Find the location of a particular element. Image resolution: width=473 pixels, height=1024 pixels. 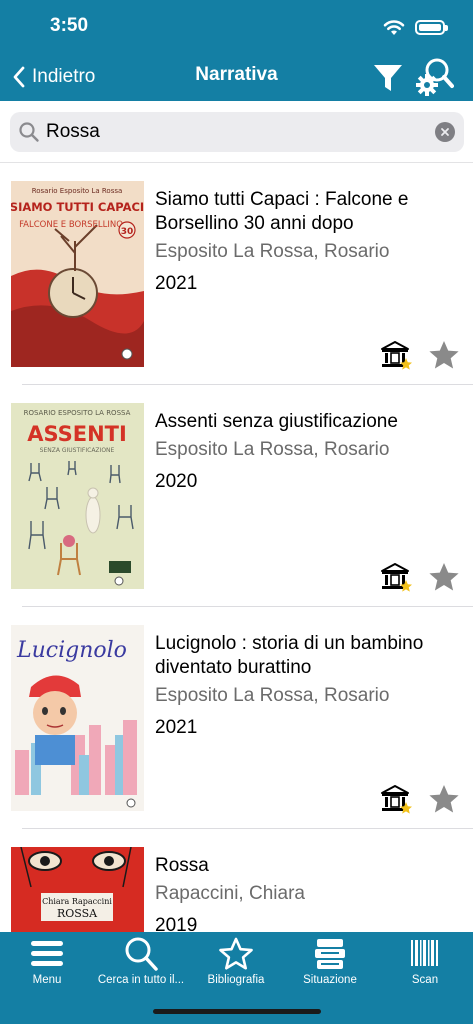

tab-scan: Scan is located at coordinates (425, 964).